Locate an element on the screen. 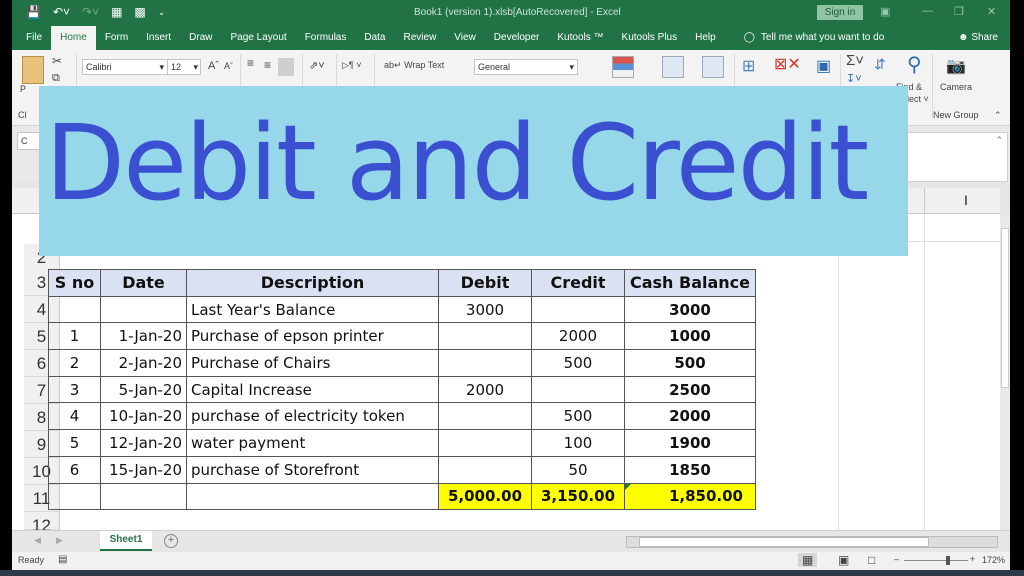 The height and width of the screenshot is (576, 1024). header-credit: Credit is located at coordinates (578, 283).